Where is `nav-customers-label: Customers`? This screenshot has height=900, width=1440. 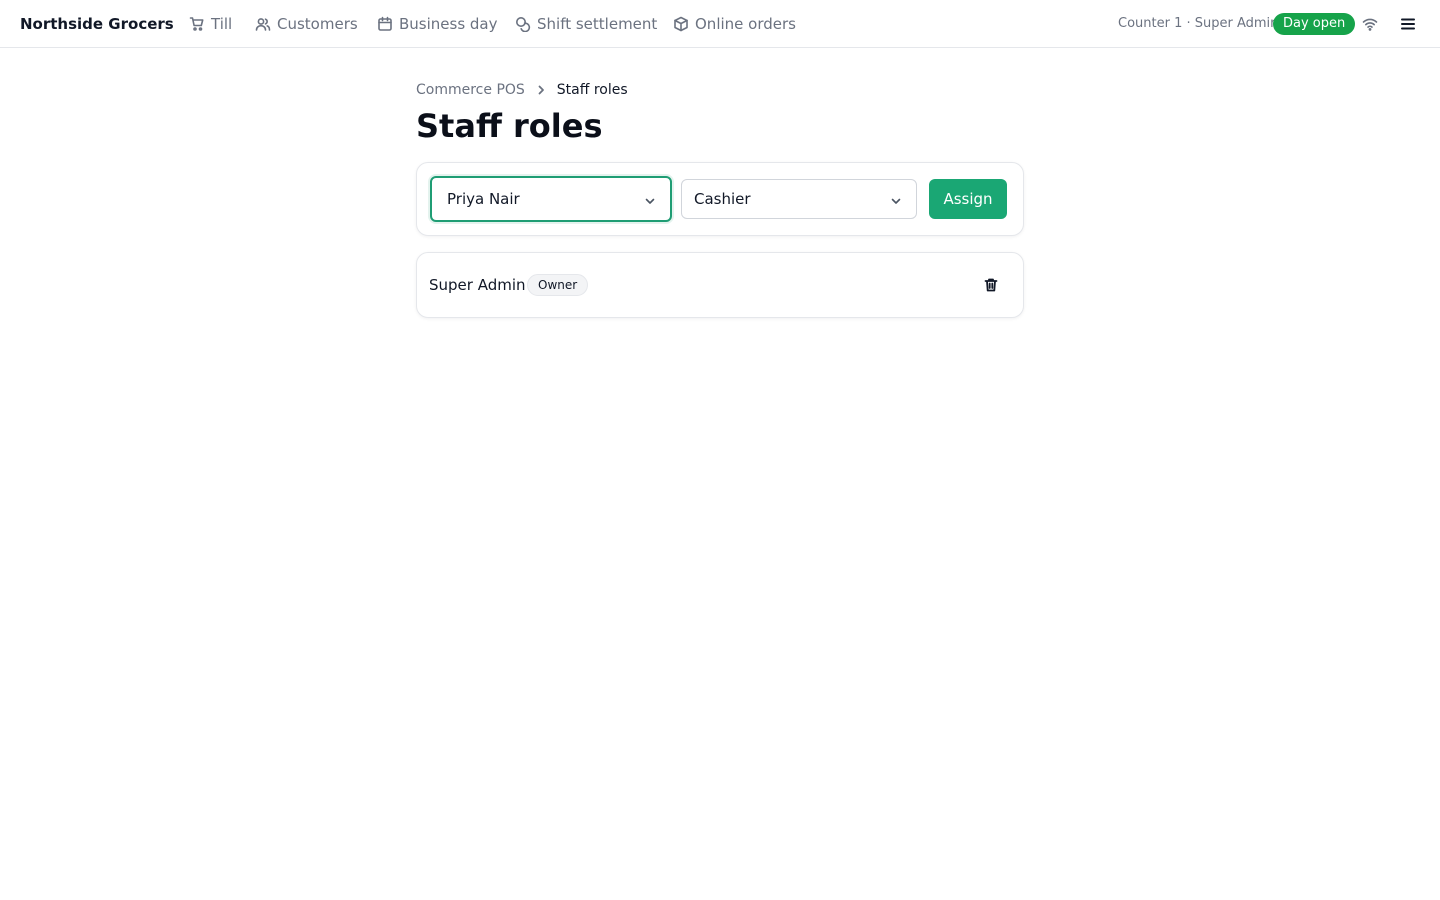 nav-customers-label: Customers is located at coordinates (317, 24).